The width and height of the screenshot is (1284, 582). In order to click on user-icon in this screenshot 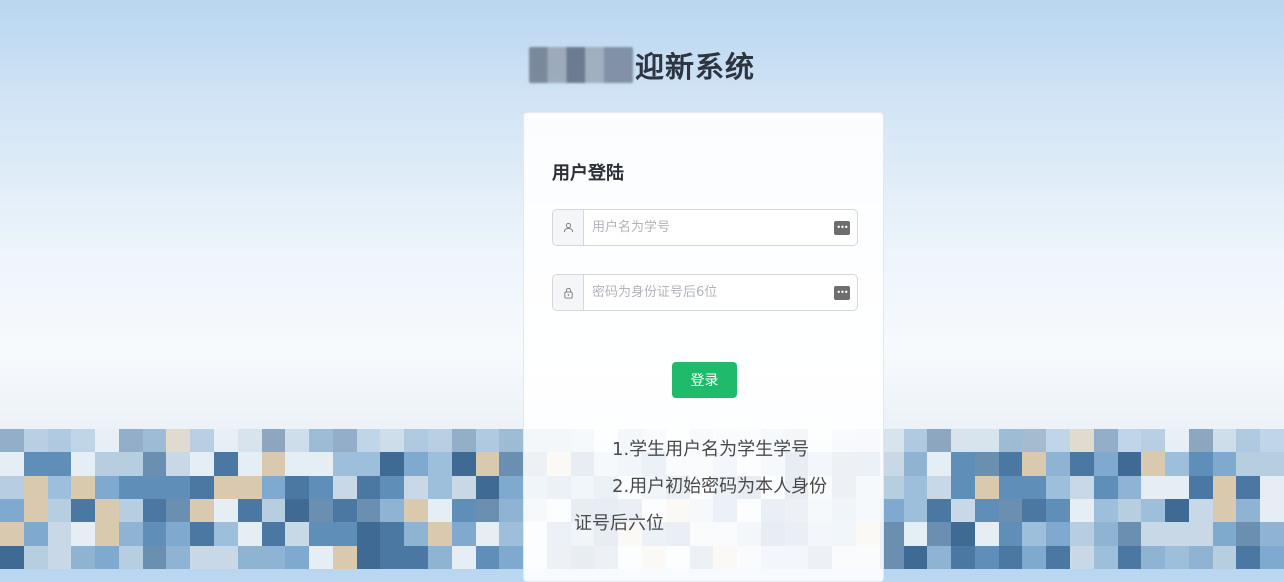, I will do `click(568, 227)`.